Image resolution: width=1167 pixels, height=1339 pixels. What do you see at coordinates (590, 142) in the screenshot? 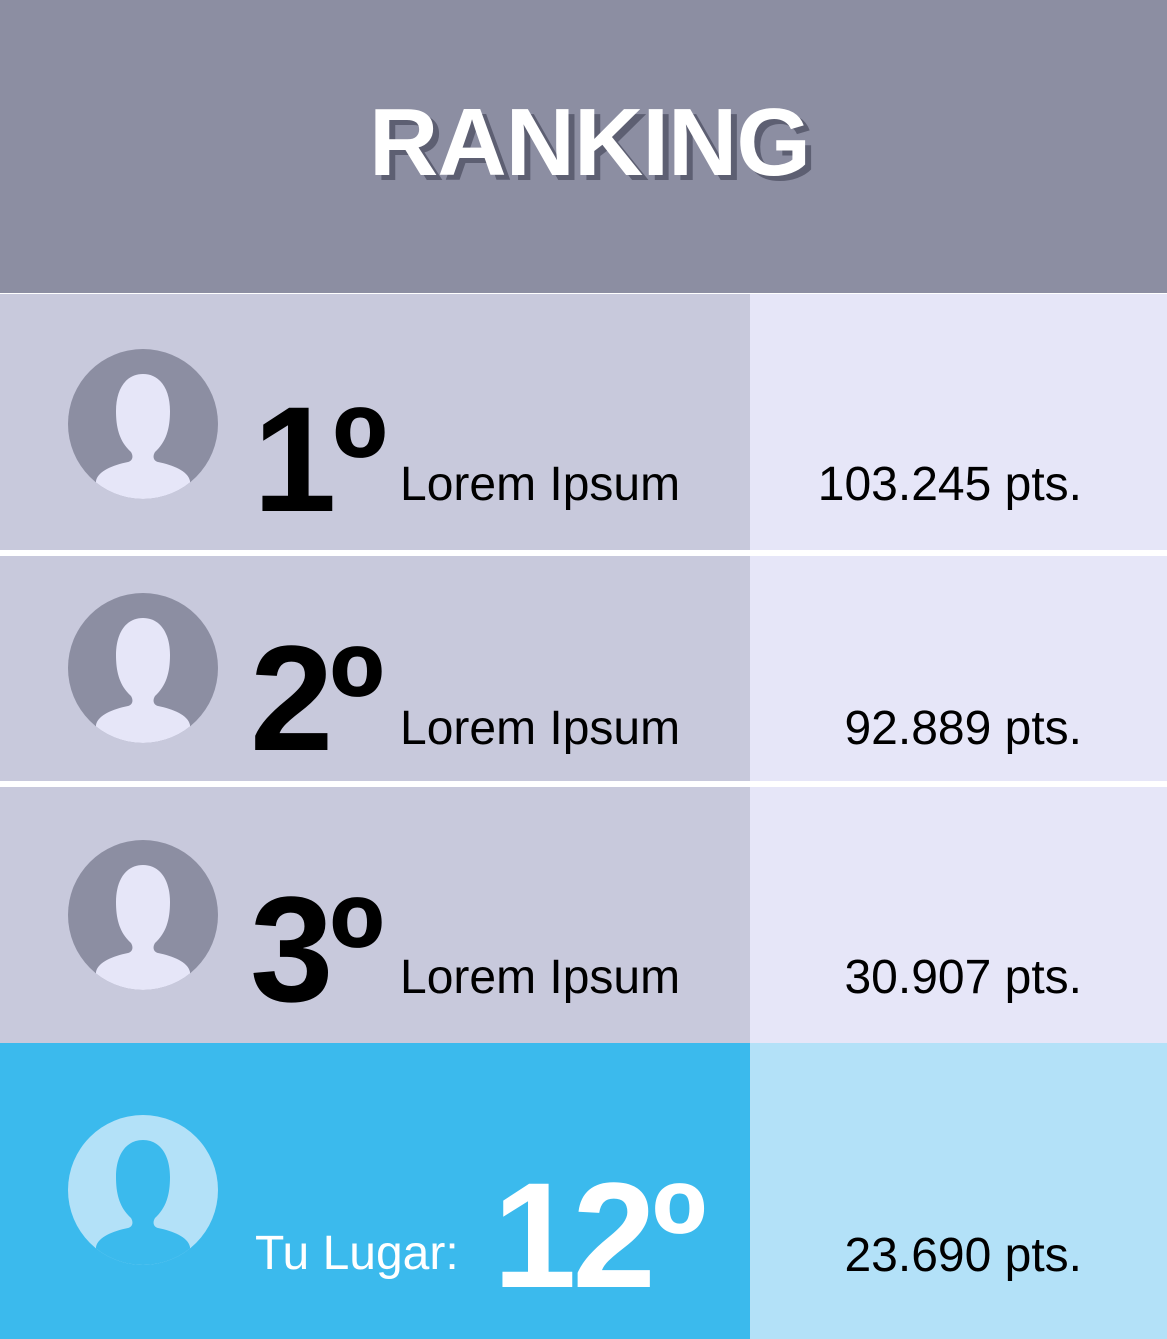
I see `page-title: RANKING` at bounding box center [590, 142].